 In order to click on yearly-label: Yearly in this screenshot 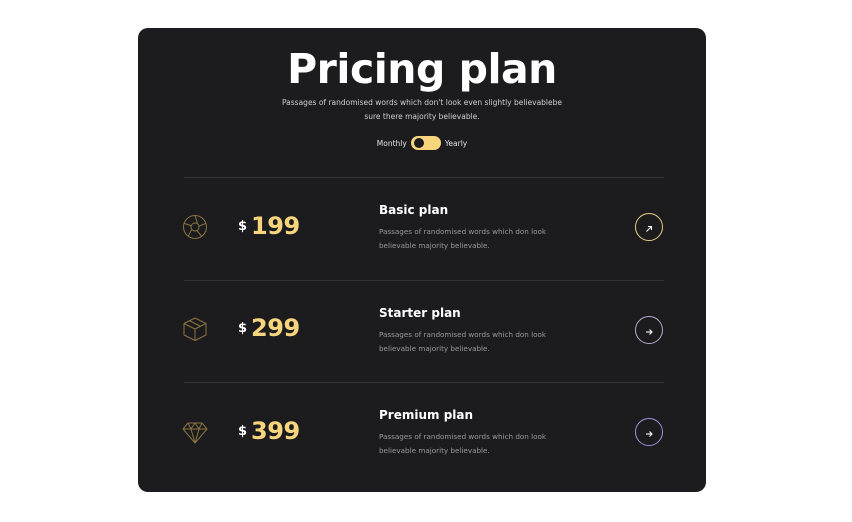, I will do `click(456, 143)`.